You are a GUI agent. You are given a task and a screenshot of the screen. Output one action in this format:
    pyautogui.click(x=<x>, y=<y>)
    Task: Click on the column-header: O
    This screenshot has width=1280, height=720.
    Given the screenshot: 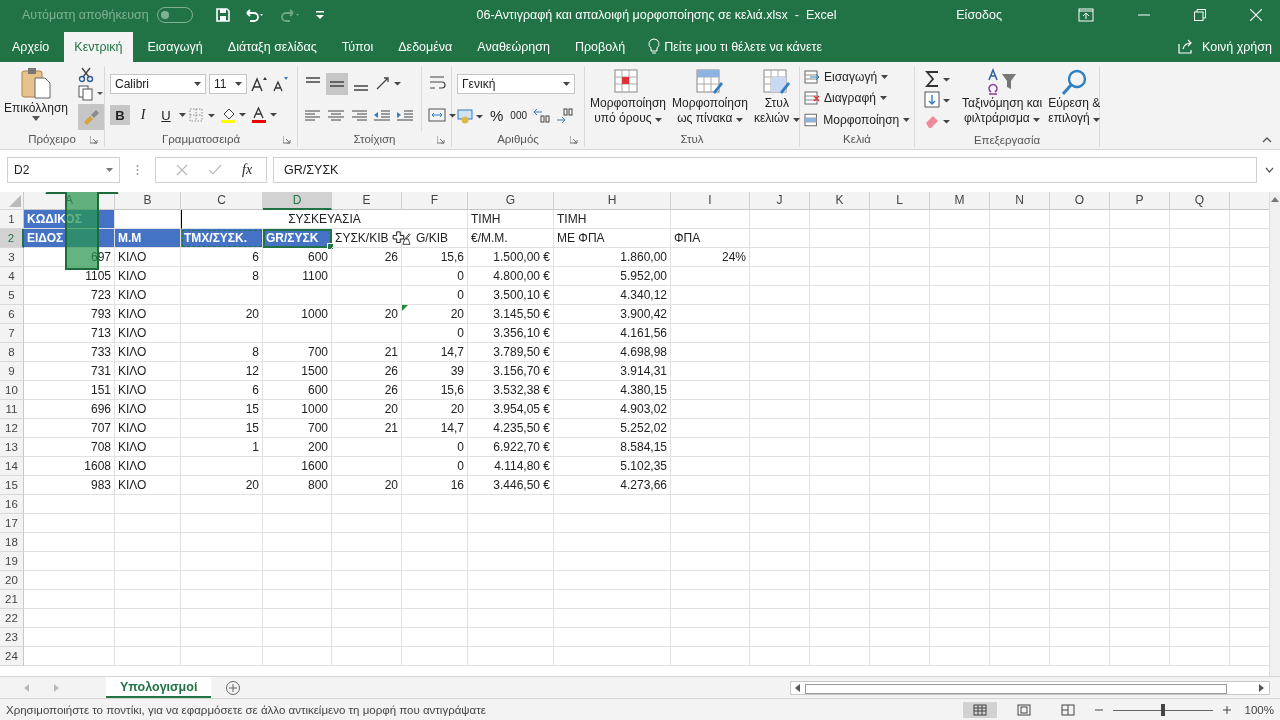 What is the action you would take?
    pyautogui.click(x=1080, y=201)
    